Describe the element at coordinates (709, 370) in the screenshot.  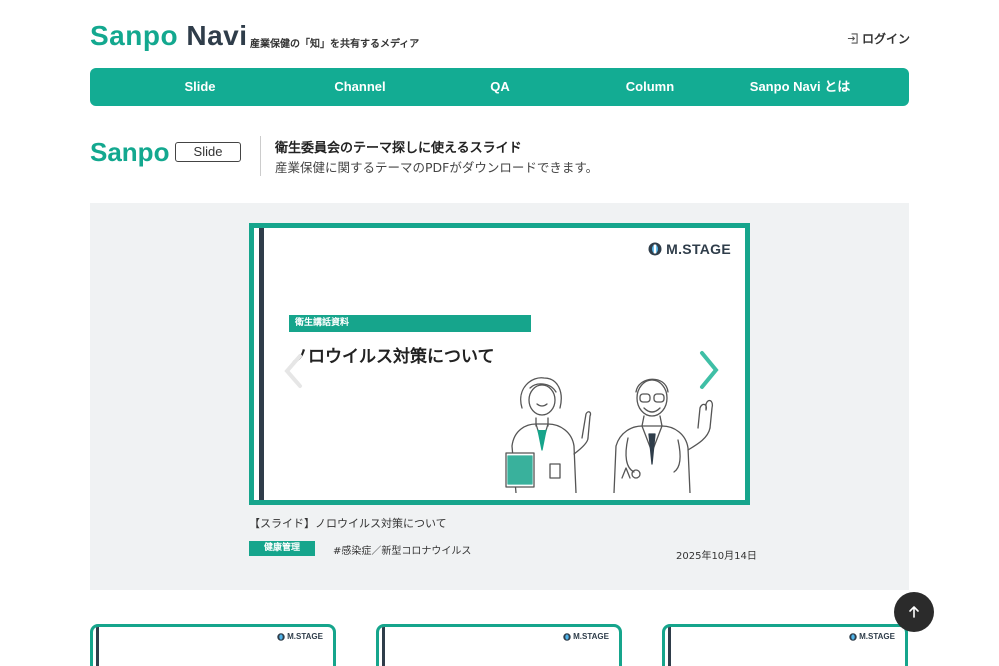
I see `chevron-right-icon` at that location.